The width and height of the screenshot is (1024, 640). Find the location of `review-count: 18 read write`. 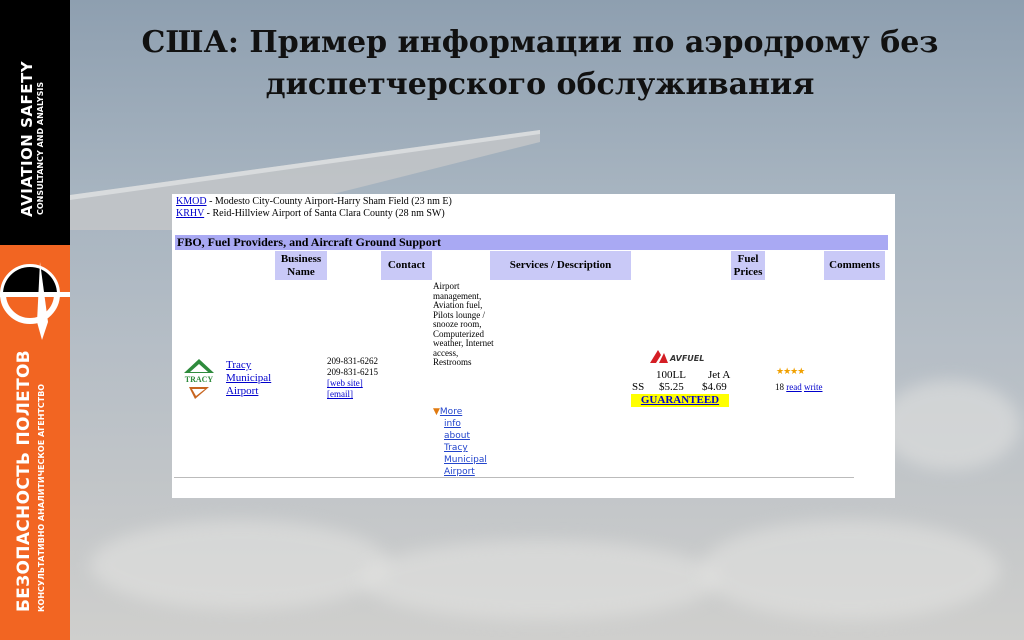

review-count: 18 read write is located at coordinates (799, 387).